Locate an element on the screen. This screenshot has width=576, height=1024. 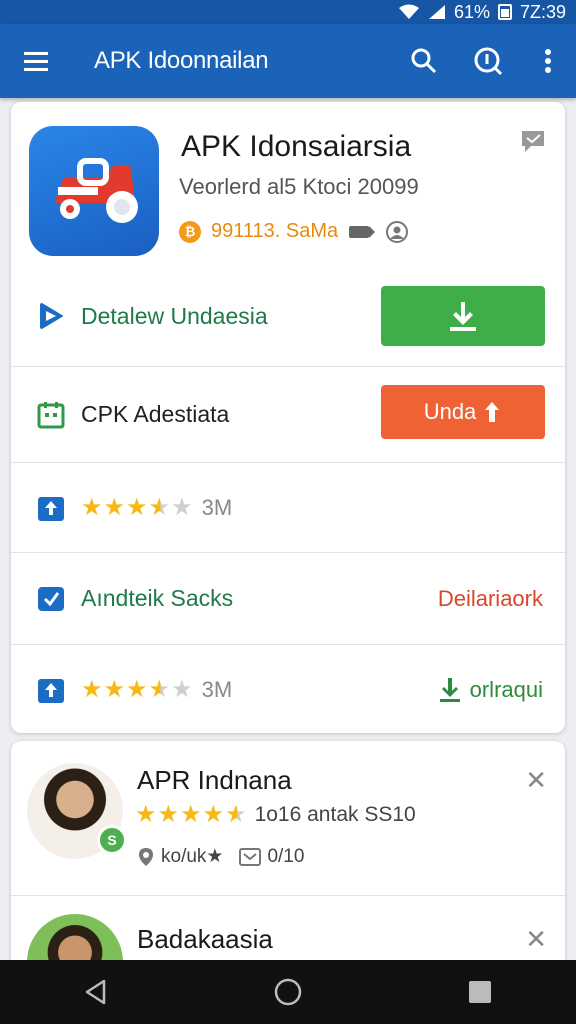
avatar-badge: S is located at coordinates (112, 840).